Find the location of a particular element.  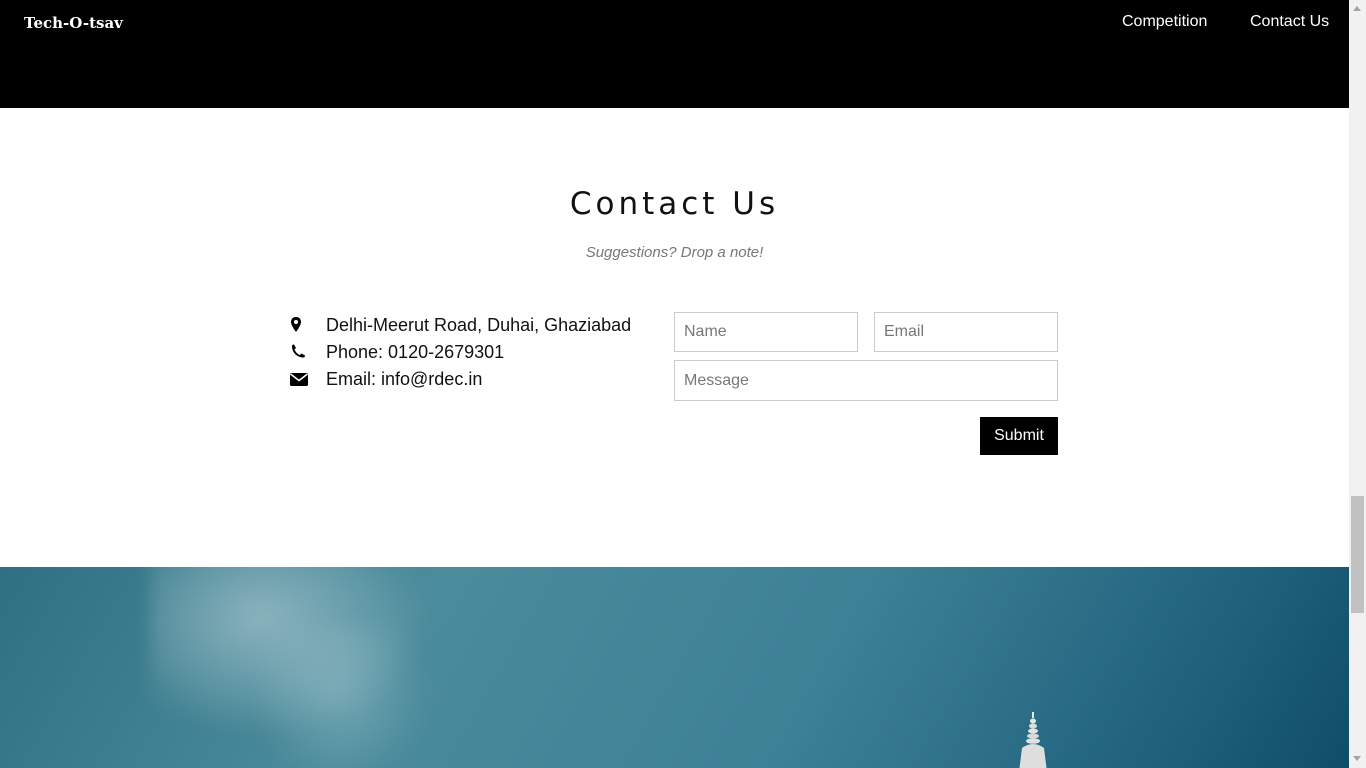

phone-text: Phone: 0120-2679301 is located at coordinates (415, 352).